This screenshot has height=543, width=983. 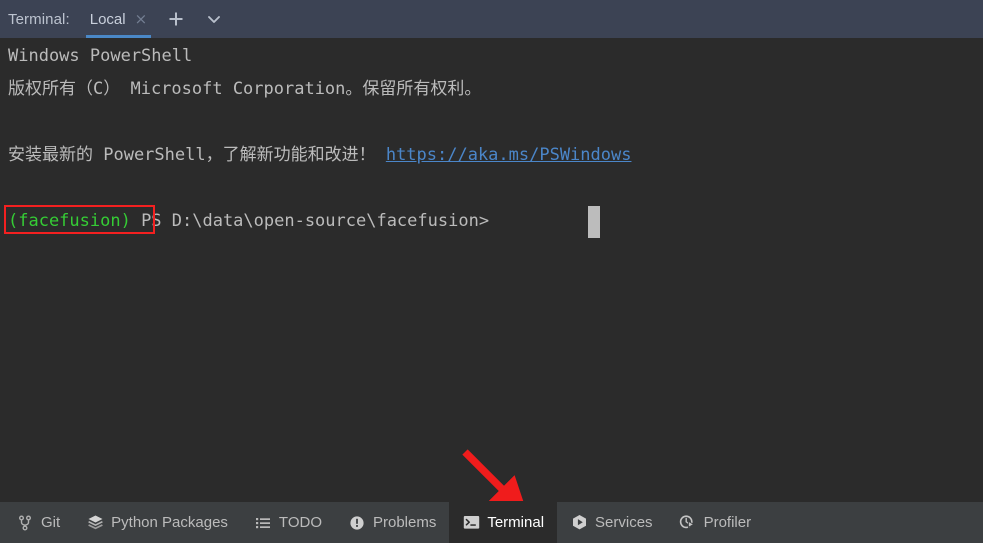 What do you see at coordinates (624, 522) in the screenshot?
I see `tool-window-label-services: Services` at bounding box center [624, 522].